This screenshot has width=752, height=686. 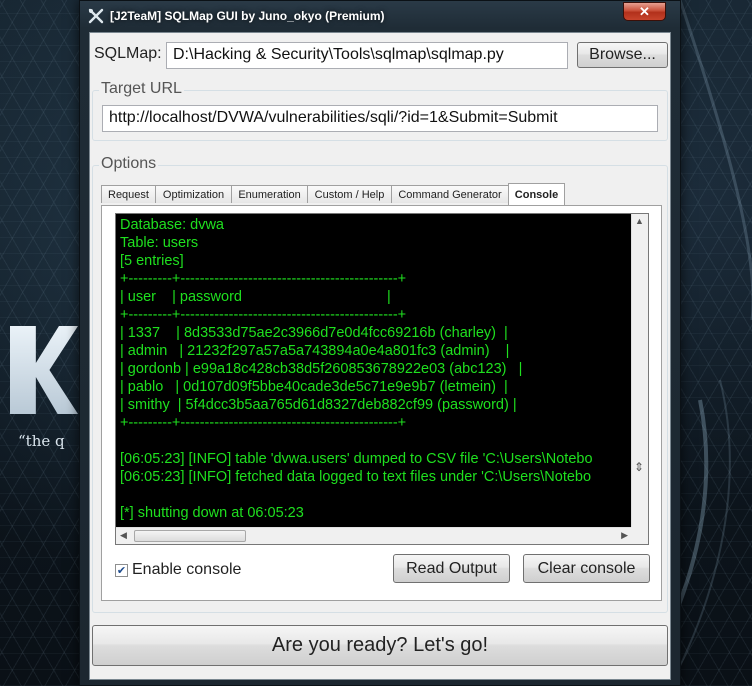 What do you see at coordinates (269, 194) in the screenshot?
I see `tab-enumeration: Enumeration` at bounding box center [269, 194].